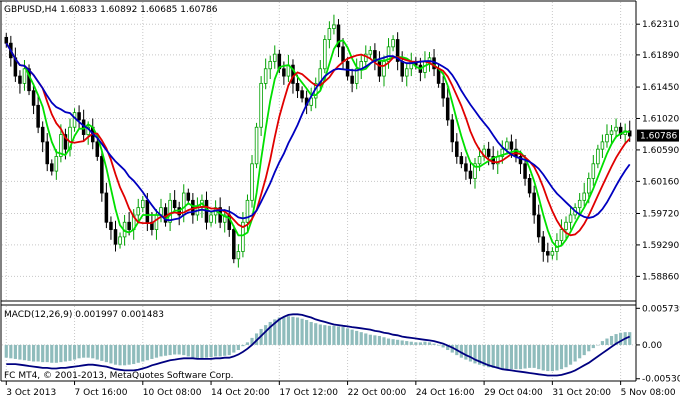 The height and width of the screenshot is (400, 680). Describe the element at coordinates (660, 182) in the screenshot. I see `price-tick-label: 1.60160` at that location.